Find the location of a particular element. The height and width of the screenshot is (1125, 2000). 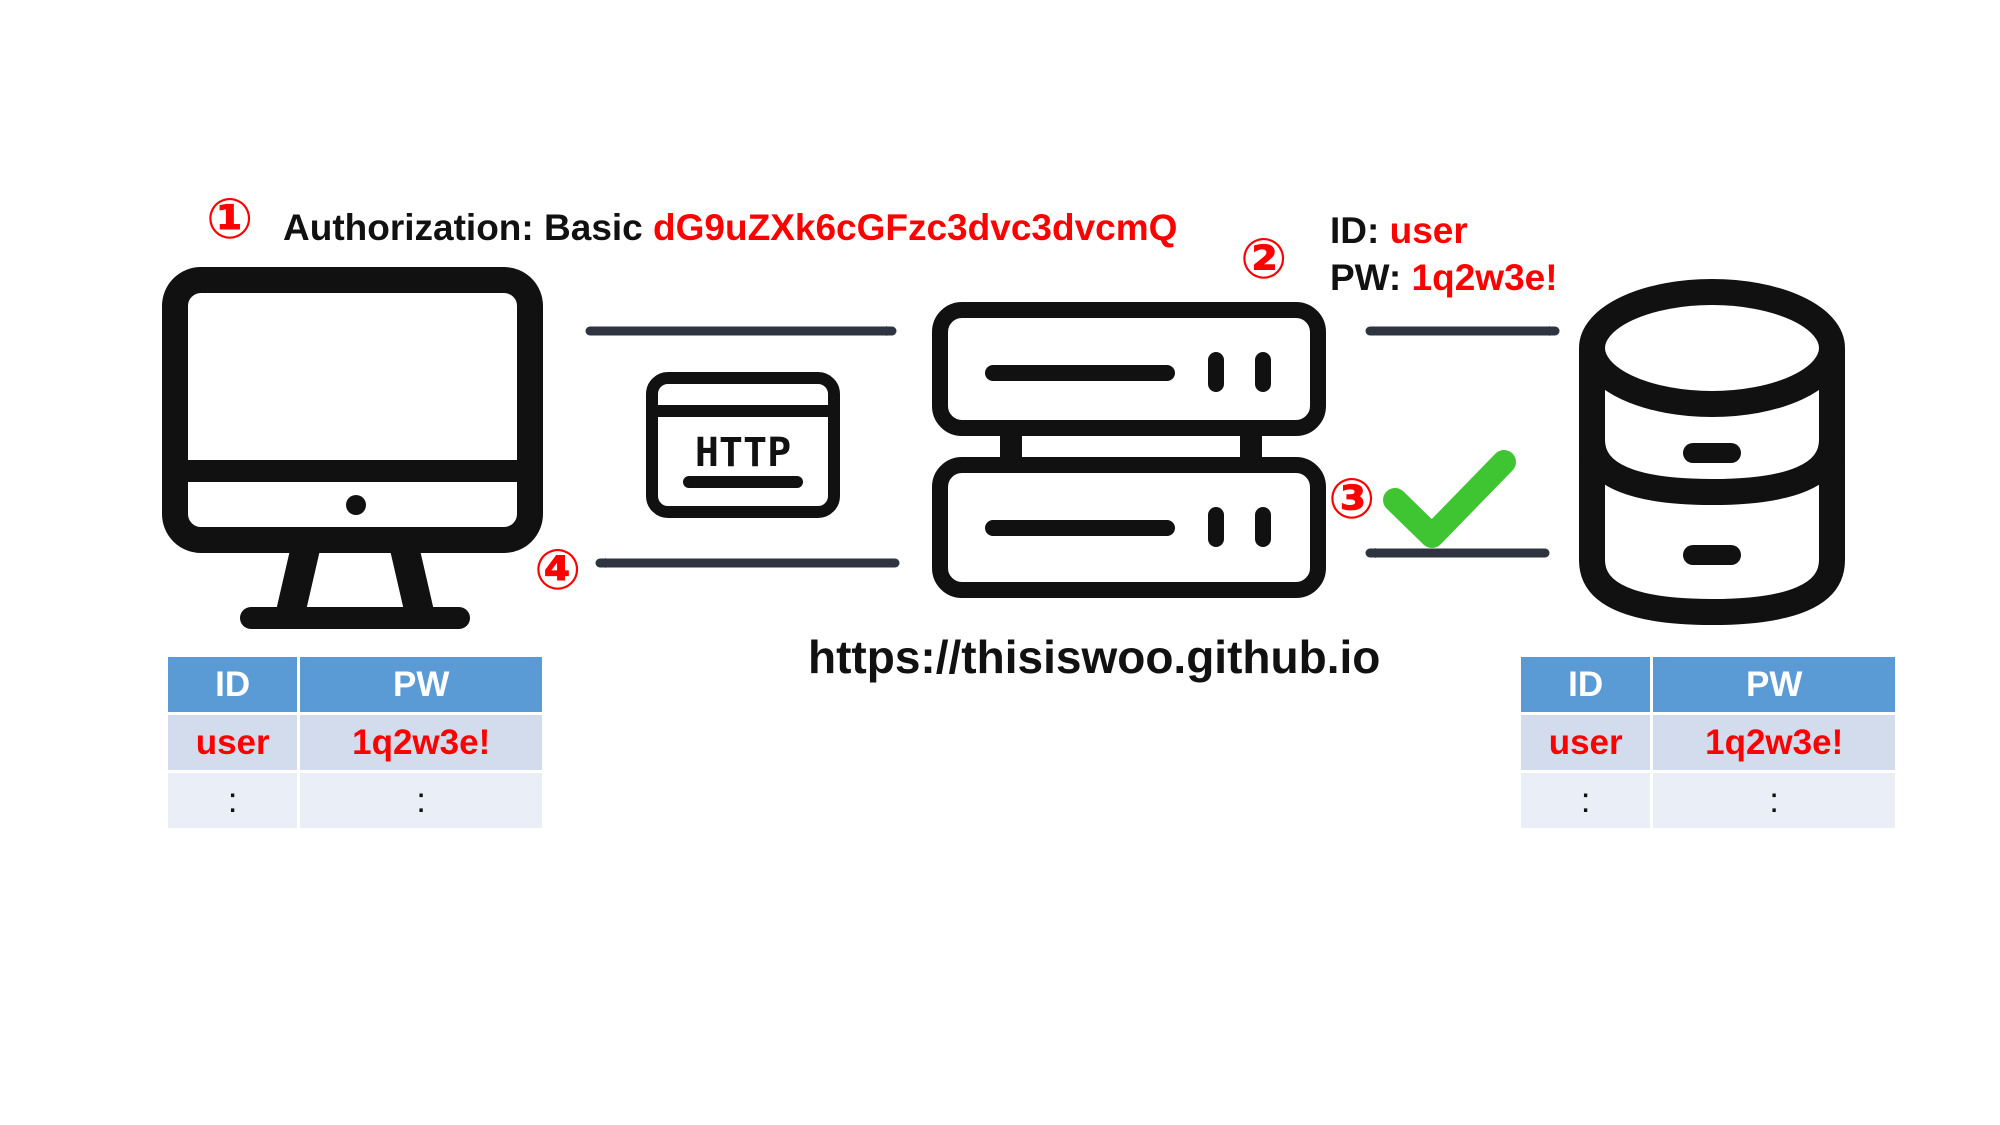

step-4-marker: ④ is located at coordinates (558, 570).